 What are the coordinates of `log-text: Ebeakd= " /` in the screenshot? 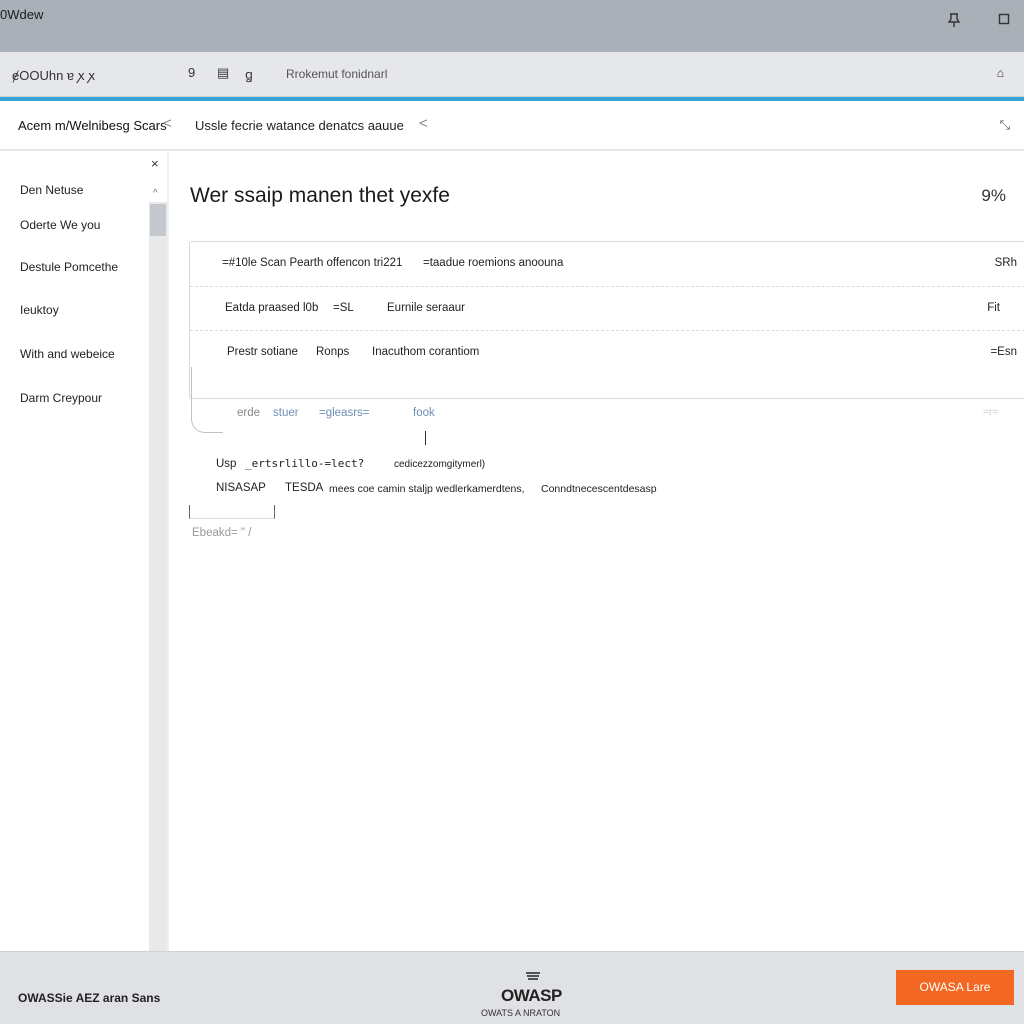 It's located at (222, 533).